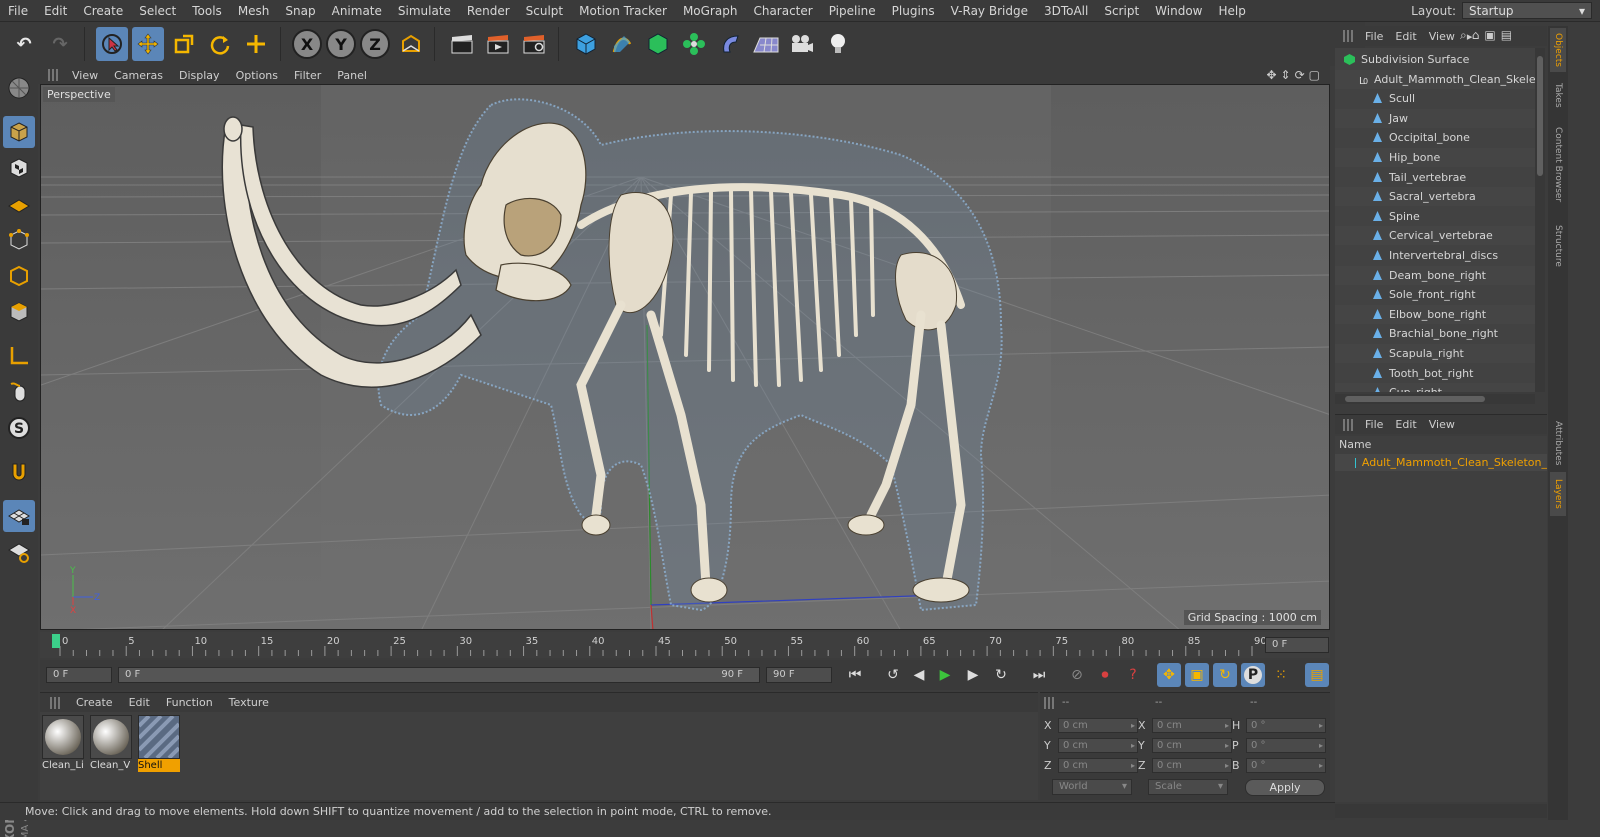 Image resolution: width=1600 pixels, height=837 pixels. Describe the element at coordinates (352, 75) in the screenshot. I see `viewport-menu-panel: Panel` at that location.